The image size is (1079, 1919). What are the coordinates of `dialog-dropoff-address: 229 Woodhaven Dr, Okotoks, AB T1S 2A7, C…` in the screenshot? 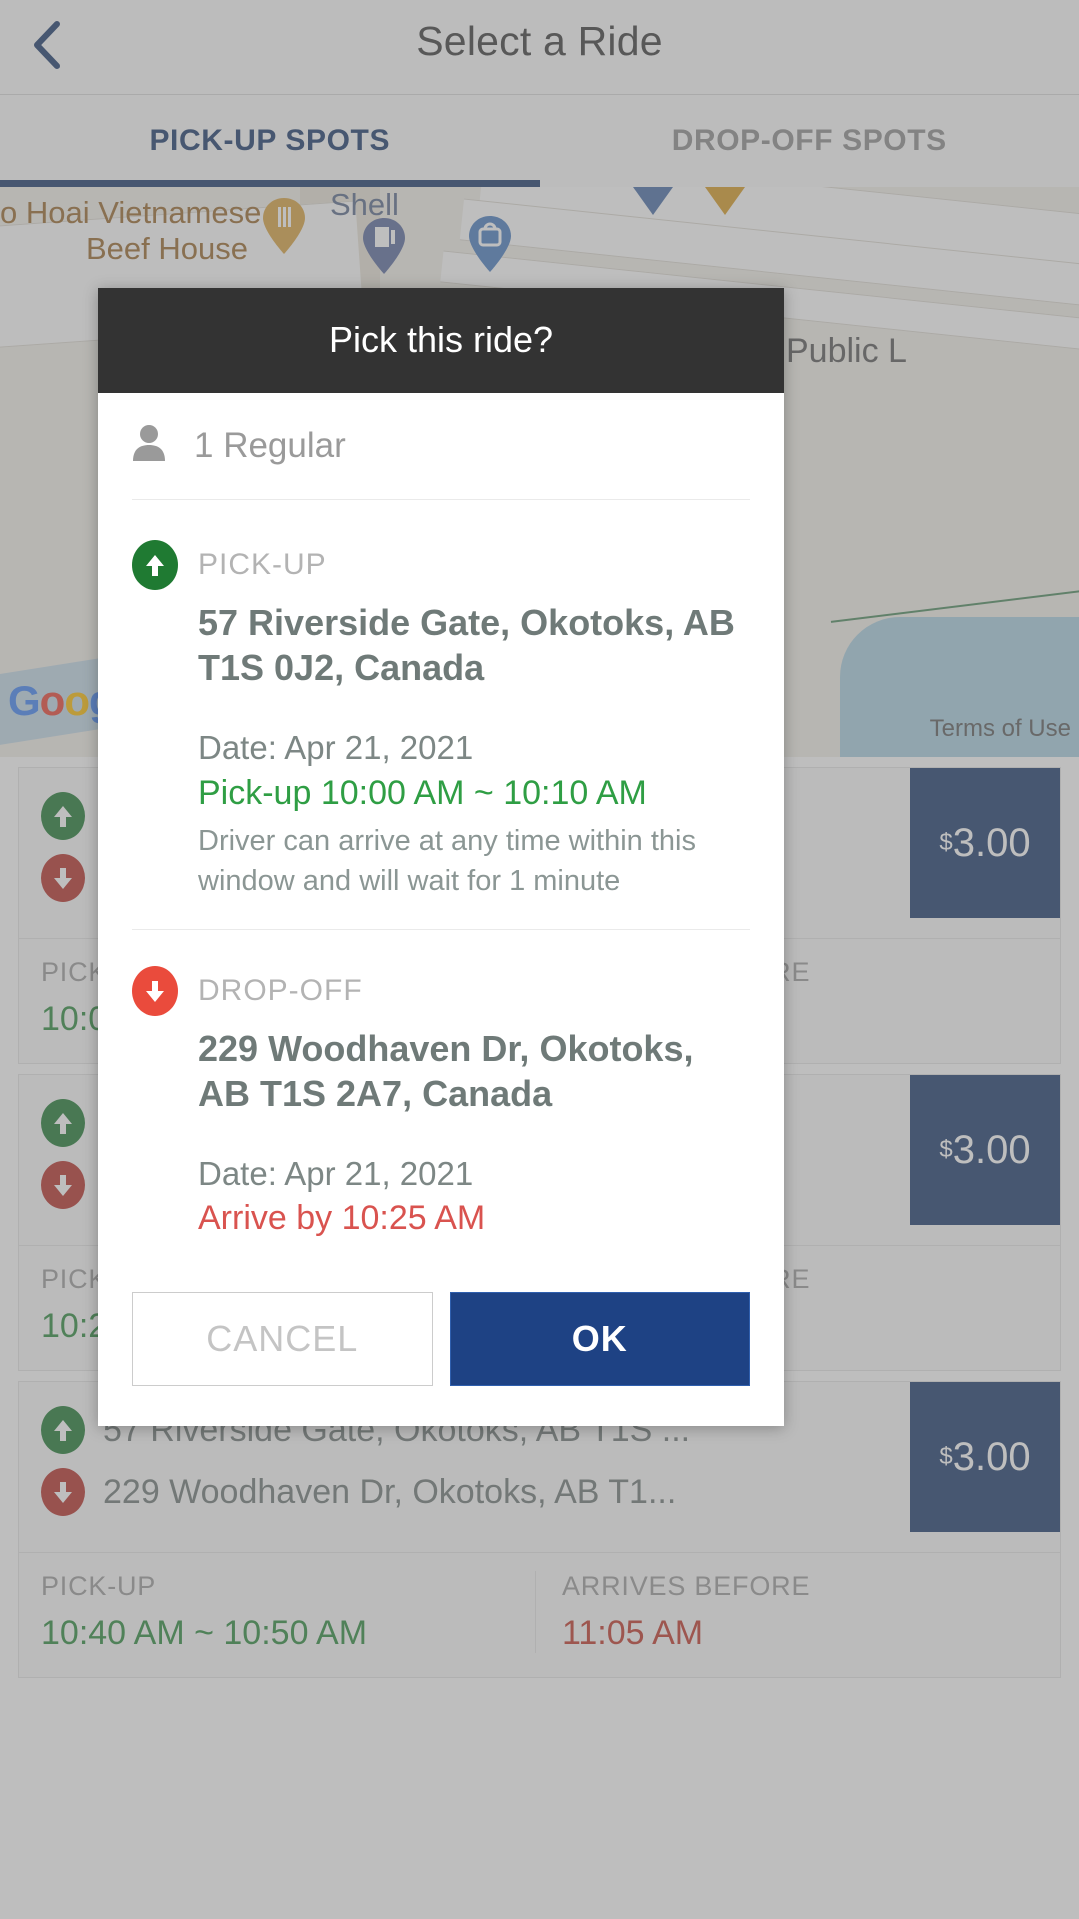 It's located at (446, 1070).